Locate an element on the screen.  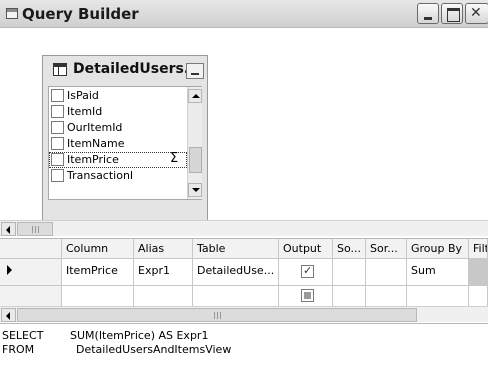
minimize-button is located at coordinates (428, 13).